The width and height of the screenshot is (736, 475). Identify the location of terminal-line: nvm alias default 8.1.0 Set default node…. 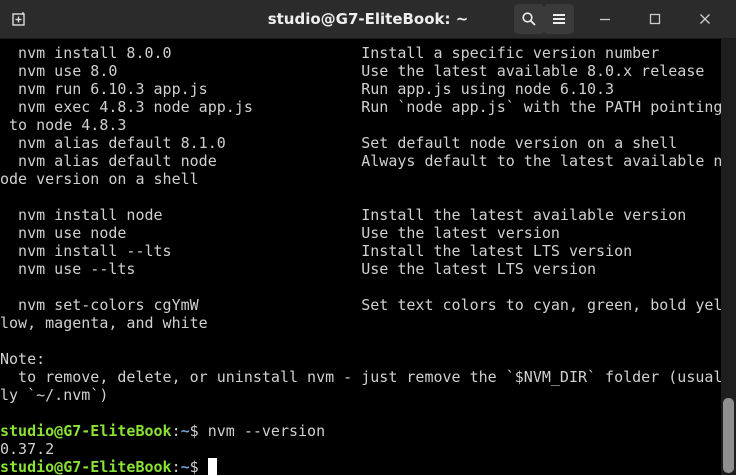
(339, 143).